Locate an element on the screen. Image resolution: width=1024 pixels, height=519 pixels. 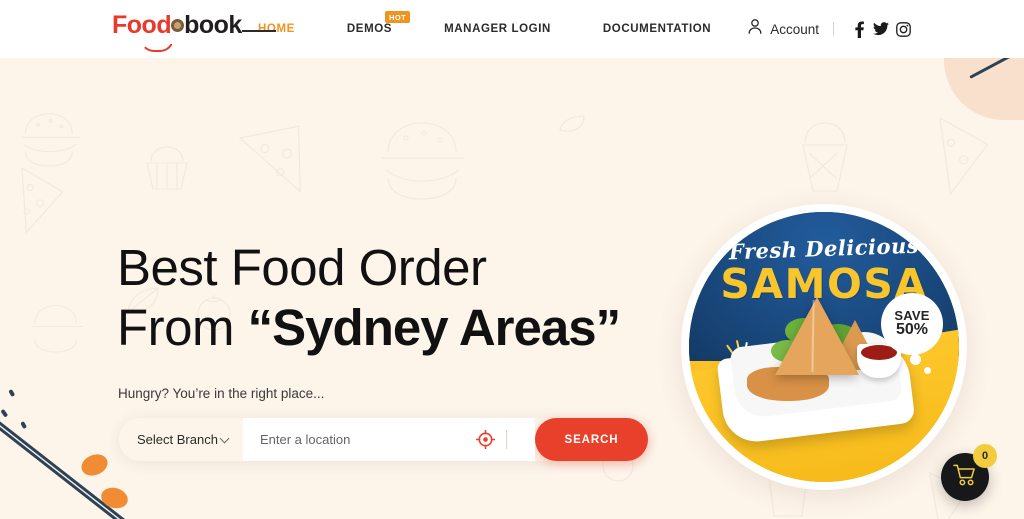
save-badge-line2: 50% is located at coordinates (912, 330).